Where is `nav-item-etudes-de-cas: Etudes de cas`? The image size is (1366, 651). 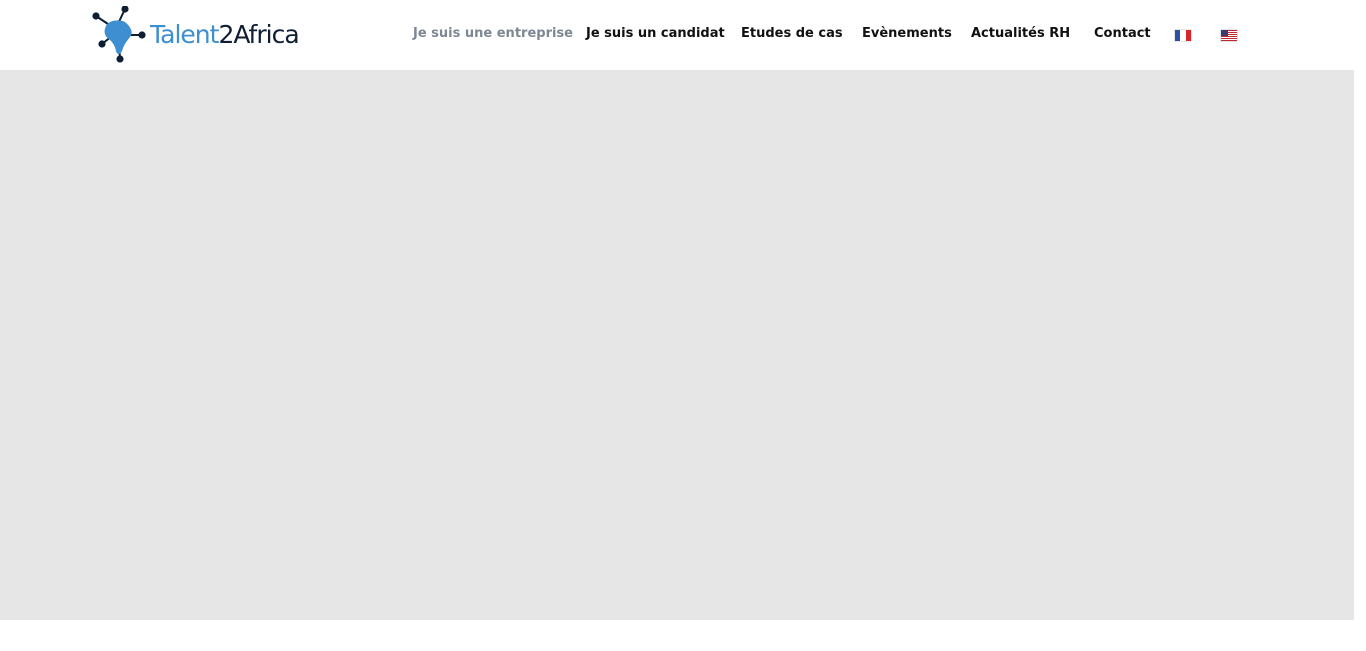 nav-item-etudes-de-cas: Etudes de cas is located at coordinates (792, 34).